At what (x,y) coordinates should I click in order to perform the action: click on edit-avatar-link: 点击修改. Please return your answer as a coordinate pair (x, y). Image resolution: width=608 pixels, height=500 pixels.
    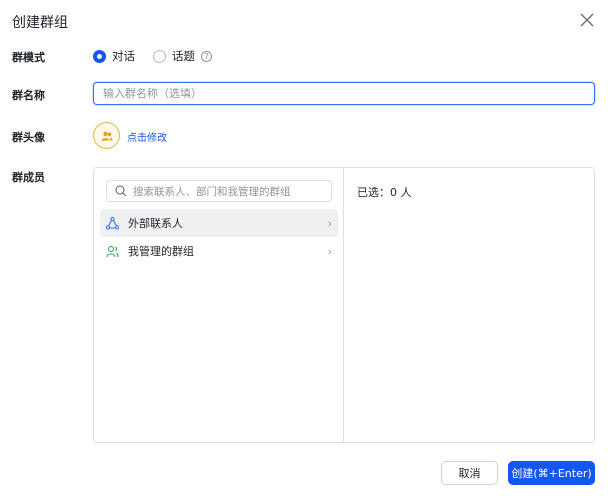
    Looking at the image, I should click on (147, 136).